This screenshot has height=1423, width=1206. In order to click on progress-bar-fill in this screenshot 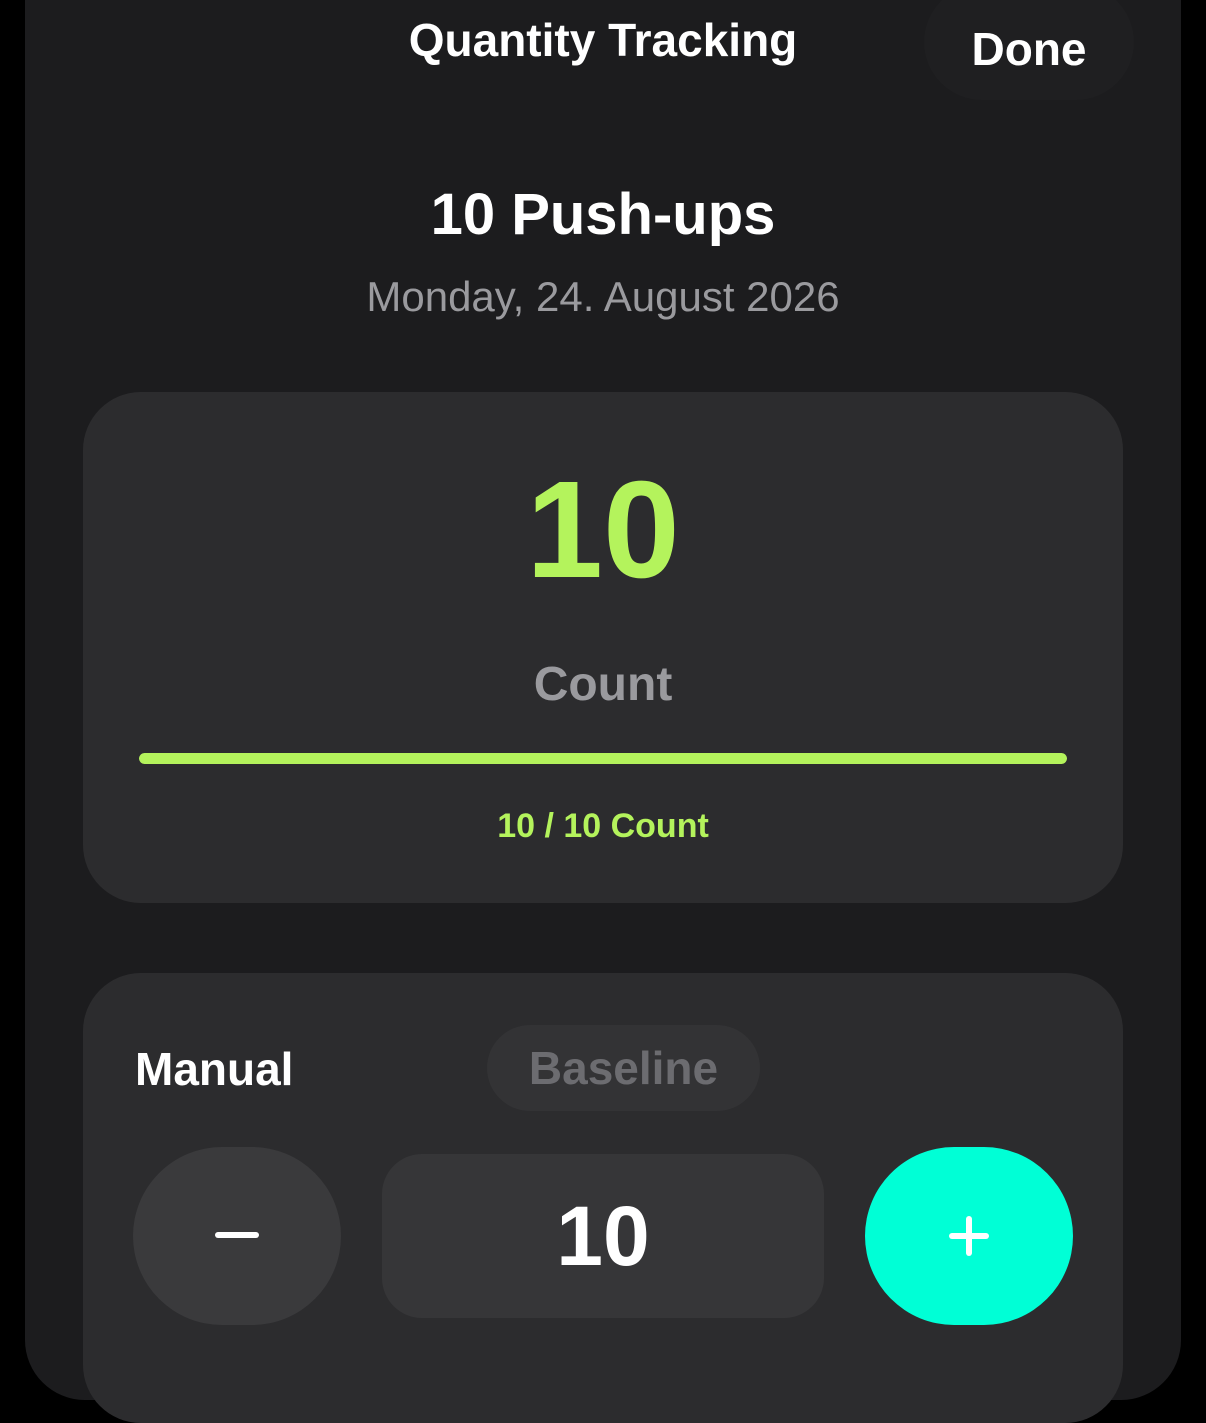, I will do `click(603, 758)`.